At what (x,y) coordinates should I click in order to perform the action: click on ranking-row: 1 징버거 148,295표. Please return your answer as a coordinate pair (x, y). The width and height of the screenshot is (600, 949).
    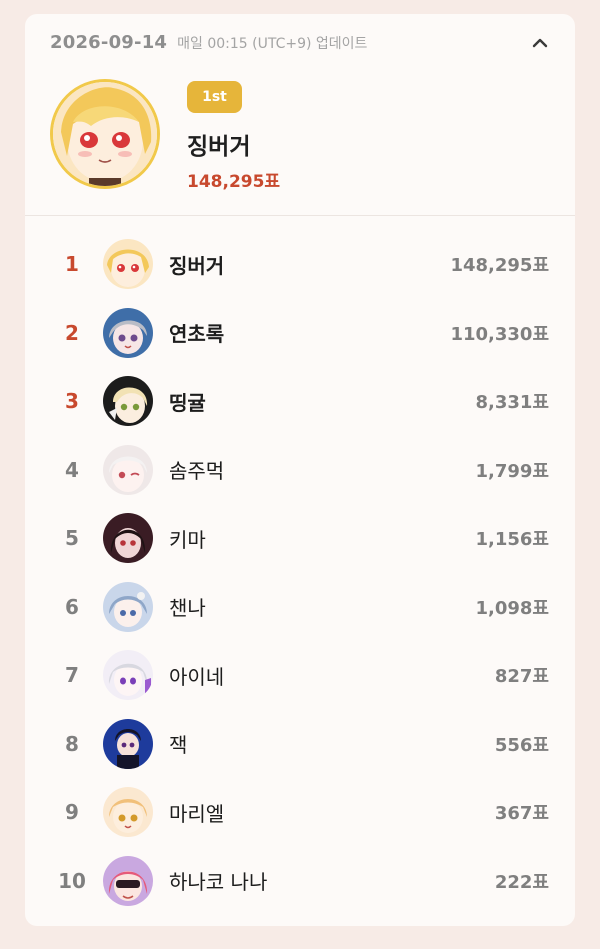
    Looking at the image, I should click on (300, 264).